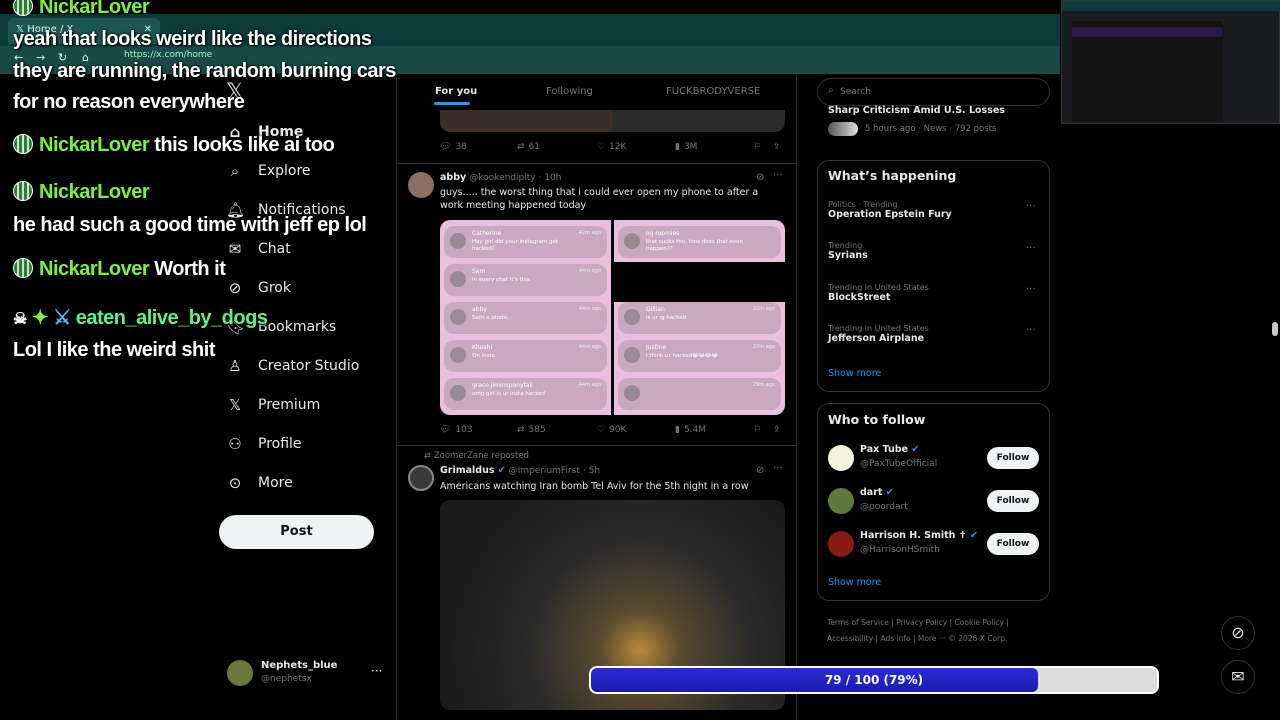 Image resolution: width=1280 pixels, height=720 pixels. I want to click on post-header: abby @kookendipity · 10h, so click(501, 177).